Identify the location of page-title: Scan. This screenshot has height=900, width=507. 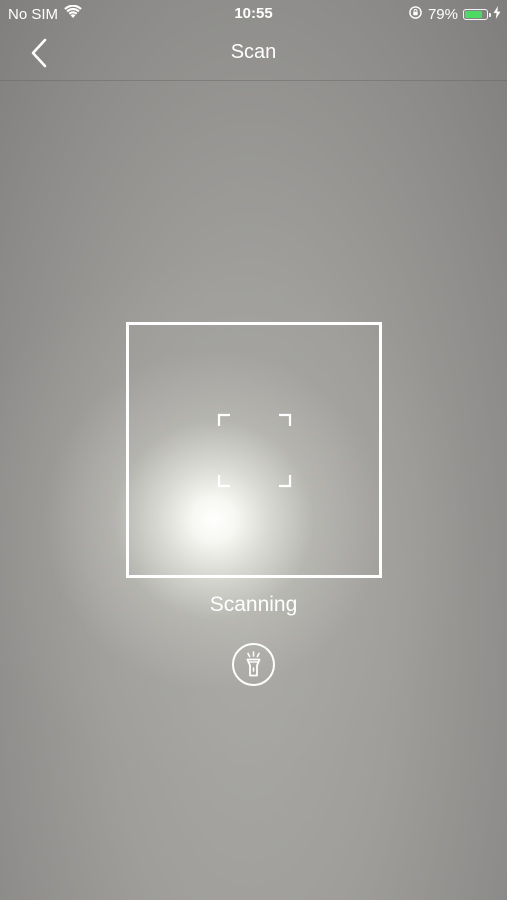
(253, 52).